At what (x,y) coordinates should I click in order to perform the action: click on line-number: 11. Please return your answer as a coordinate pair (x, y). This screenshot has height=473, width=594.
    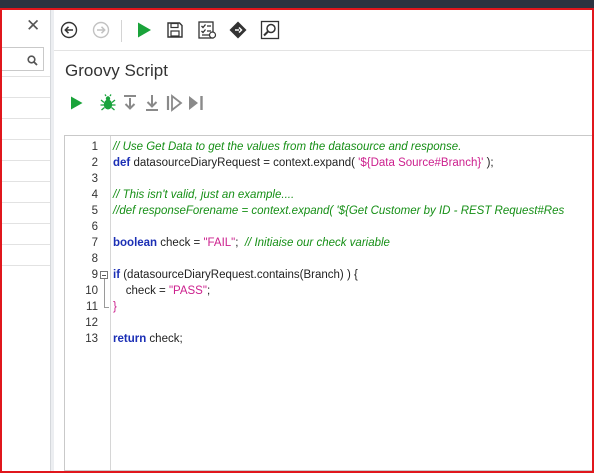
    Looking at the image, I should click on (92, 307).